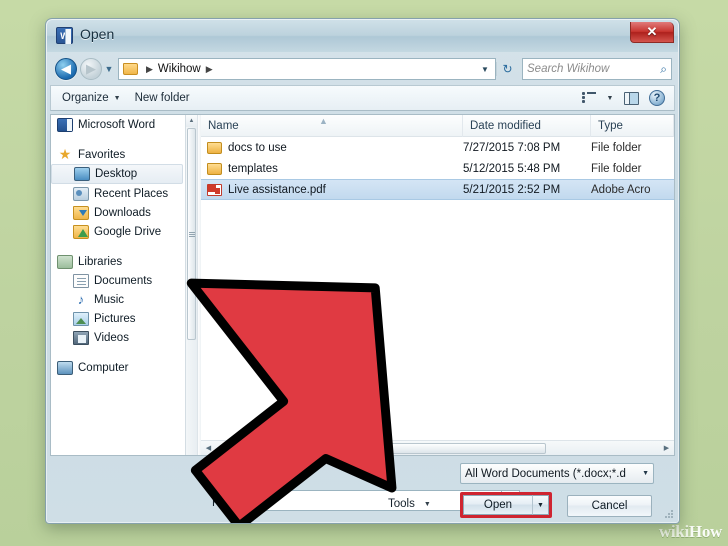 This screenshot has width=728, height=546. Describe the element at coordinates (652, 32) in the screenshot. I see `close-button: ✕` at that location.